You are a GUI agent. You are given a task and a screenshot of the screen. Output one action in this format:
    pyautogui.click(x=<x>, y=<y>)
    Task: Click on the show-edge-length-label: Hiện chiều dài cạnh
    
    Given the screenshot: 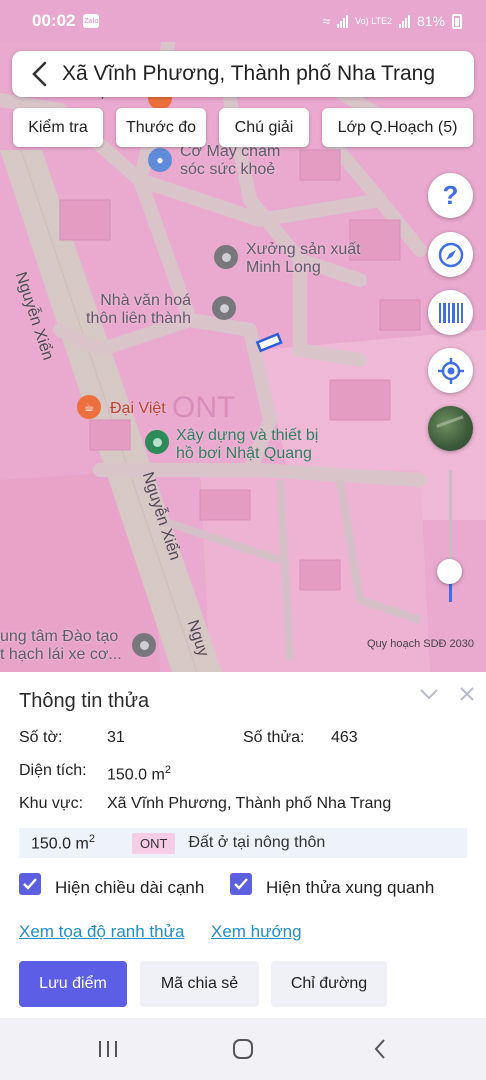 What is the action you would take?
    pyautogui.click(x=129, y=888)
    